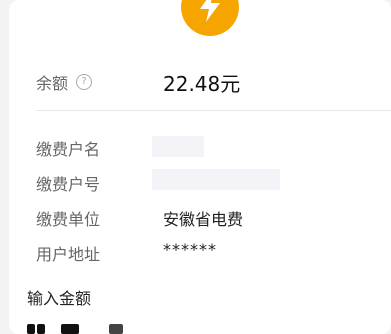 This screenshot has width=391, height=334. I want to click on account-number-value, so click(216, 179).